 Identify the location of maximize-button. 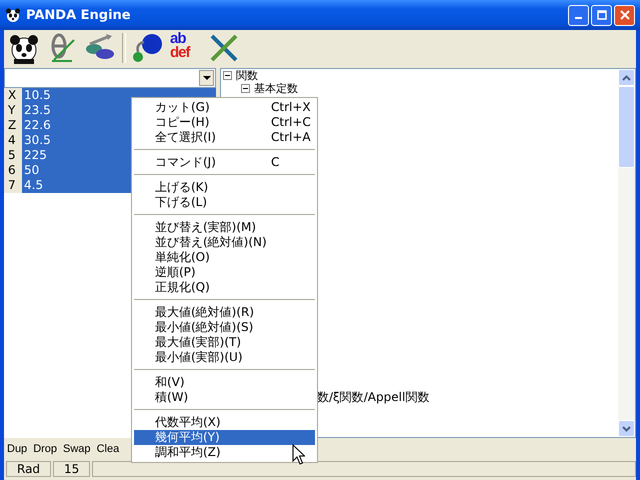
(601, 15).